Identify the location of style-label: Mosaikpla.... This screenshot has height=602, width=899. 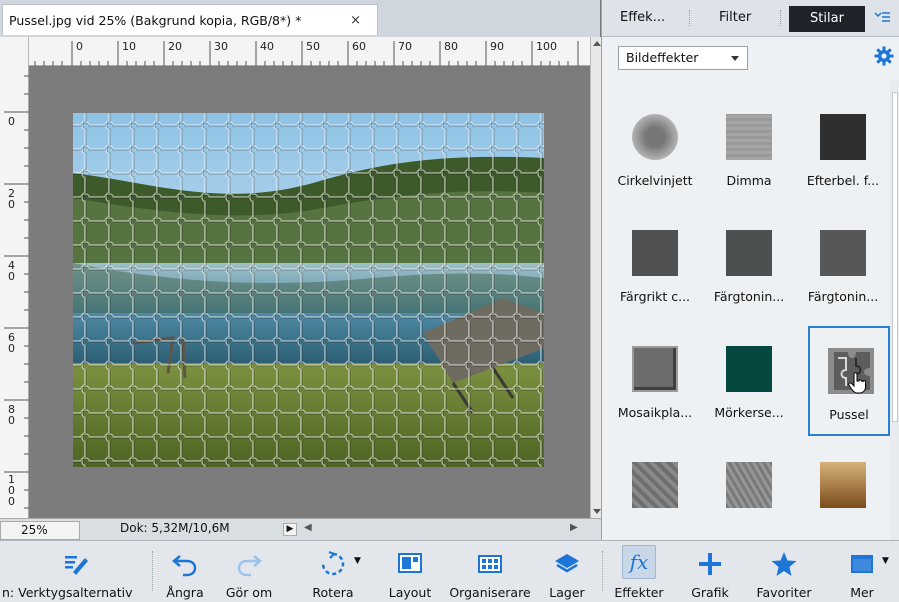
(655, 412).